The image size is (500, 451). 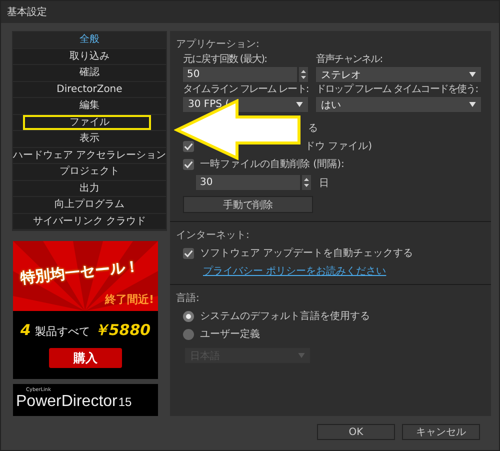 What do you see at coordinates (89, 72) in the screenshot?
I see `sidebar-item: 確認` at bounding box center [89, 72].